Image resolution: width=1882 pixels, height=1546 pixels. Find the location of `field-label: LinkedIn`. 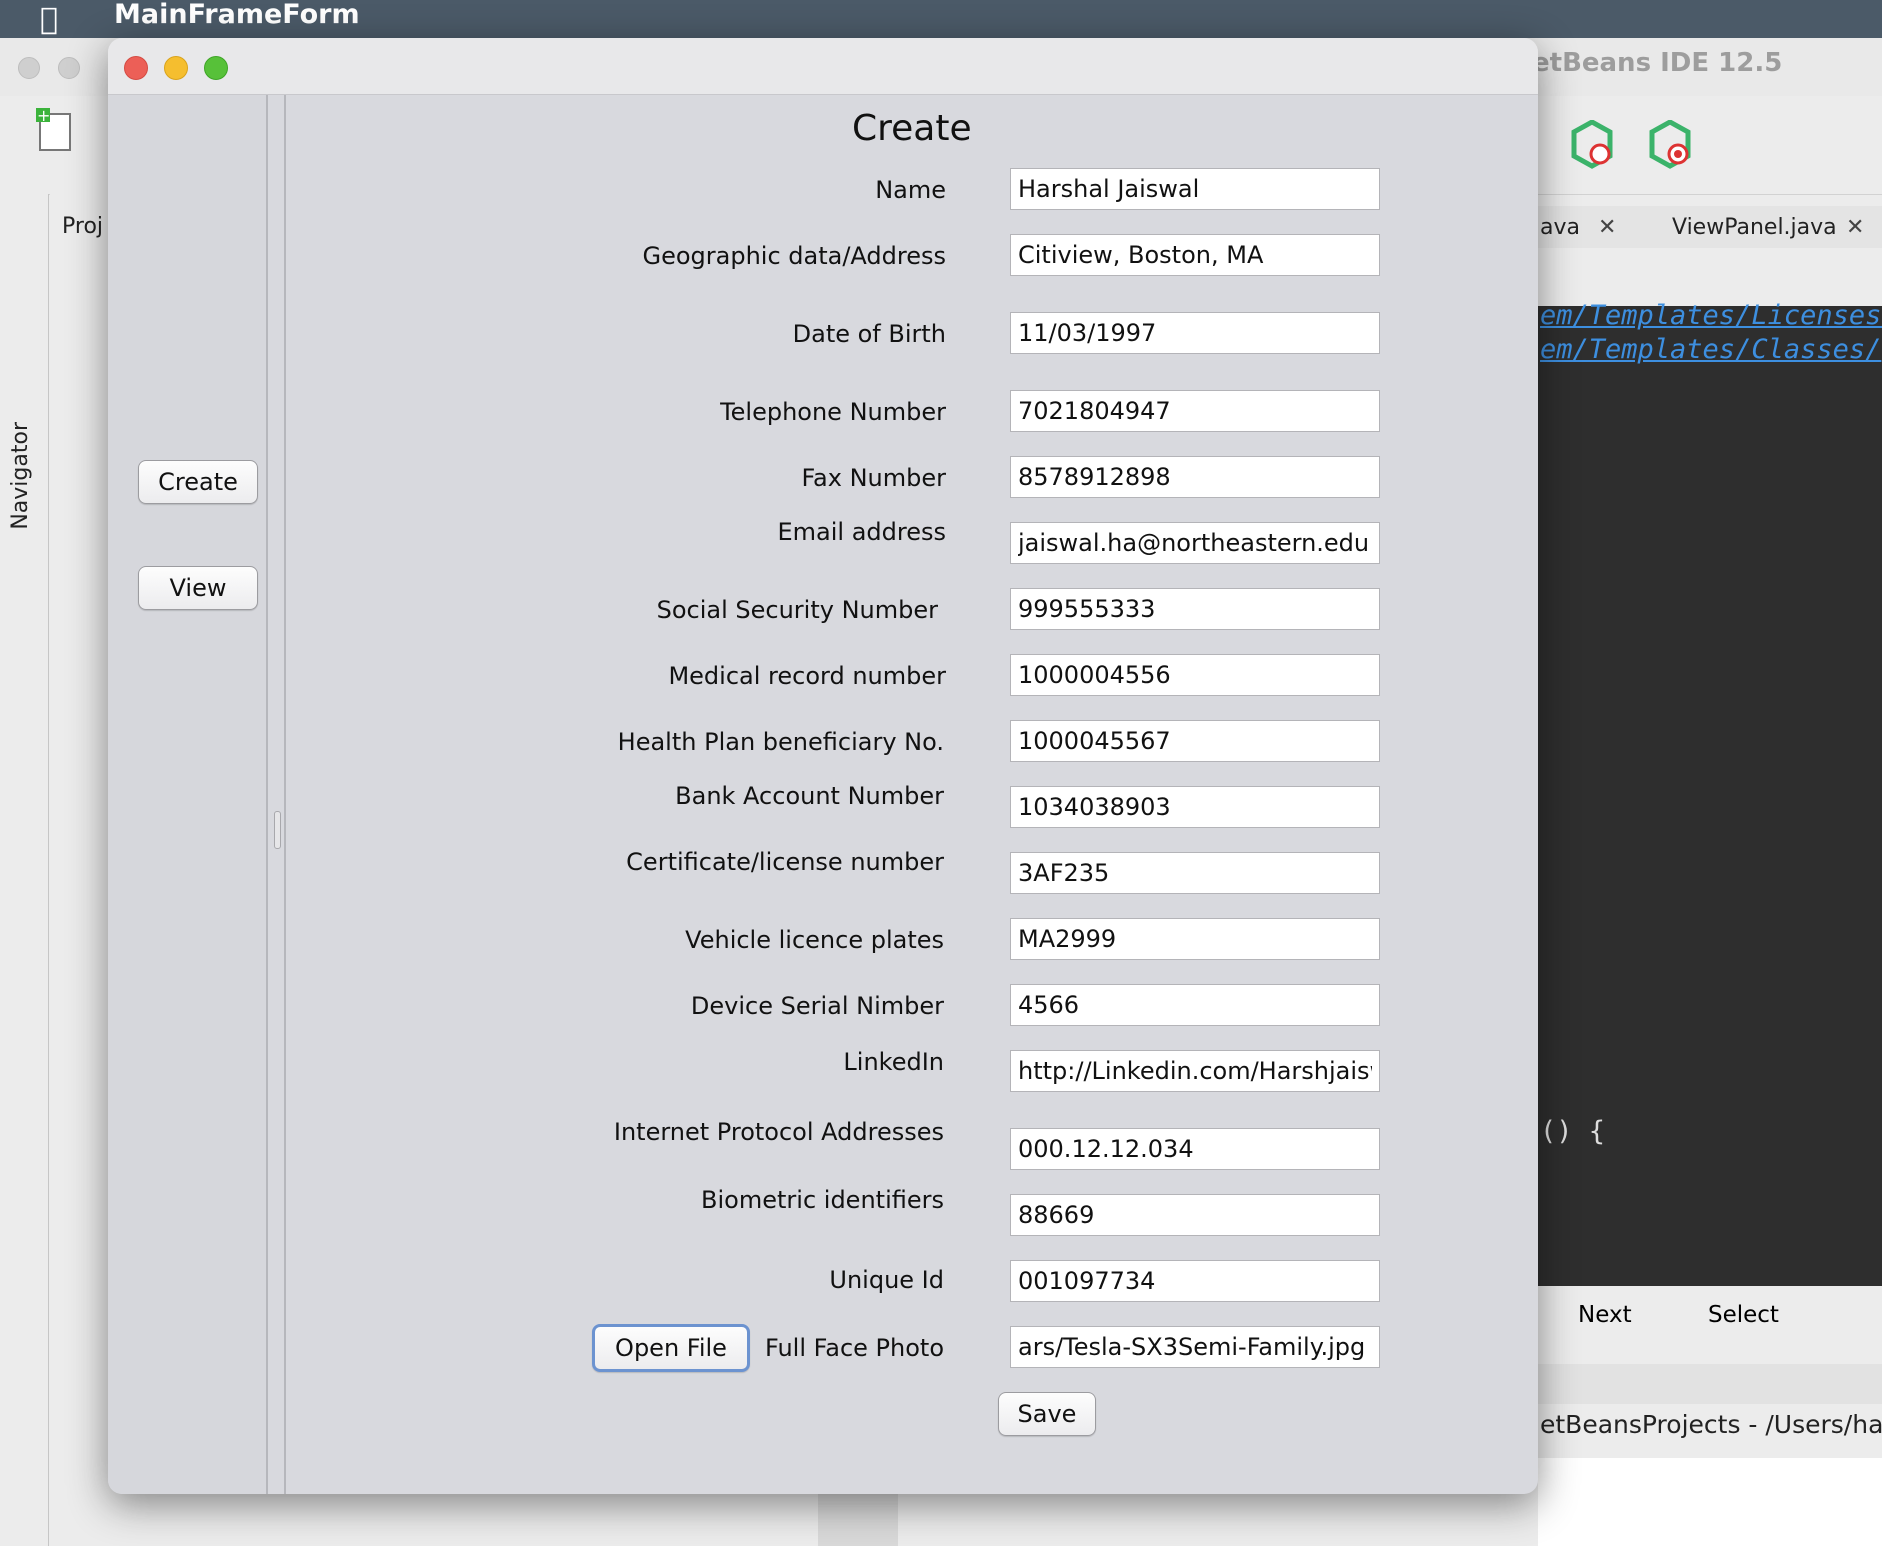

field-label: LinkedIn is located at coordinates (893, 1062).